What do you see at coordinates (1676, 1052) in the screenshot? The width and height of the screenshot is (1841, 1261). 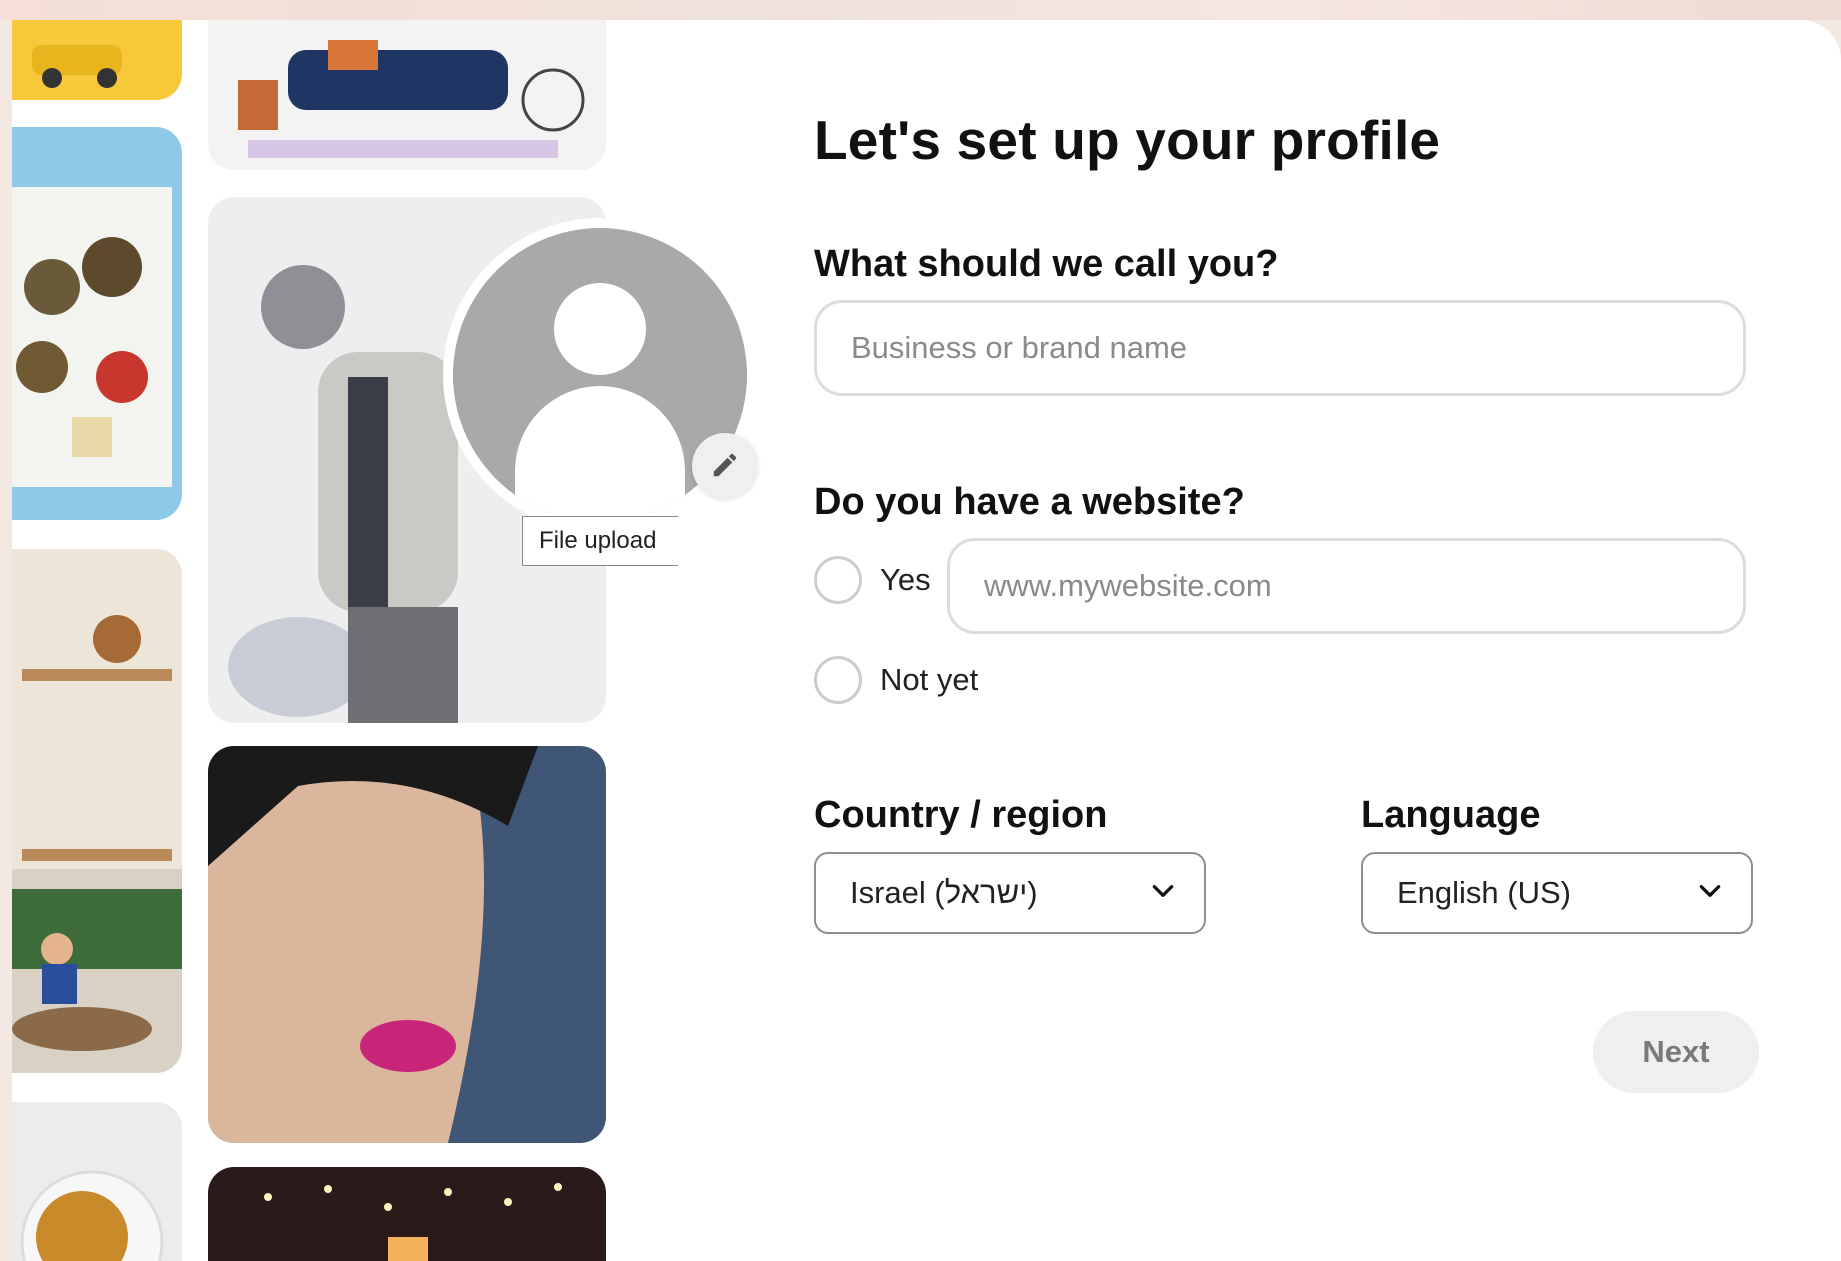 I see `next-button: Next` at bounding box center [1676, 1052].